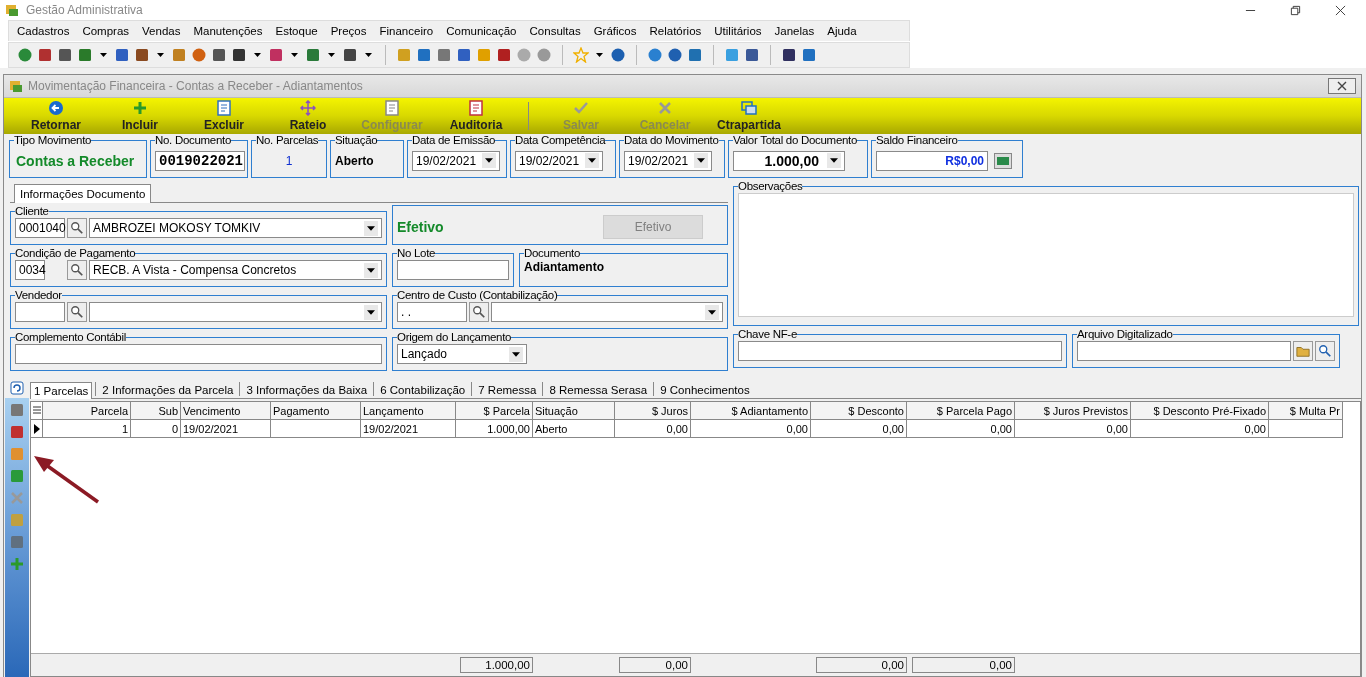 The height and width of the screenshot is (677, 1366). Describe the element at coordinates (795, 140) in the screenshot. I see `group-label: Valor Total do Documento` at that location.